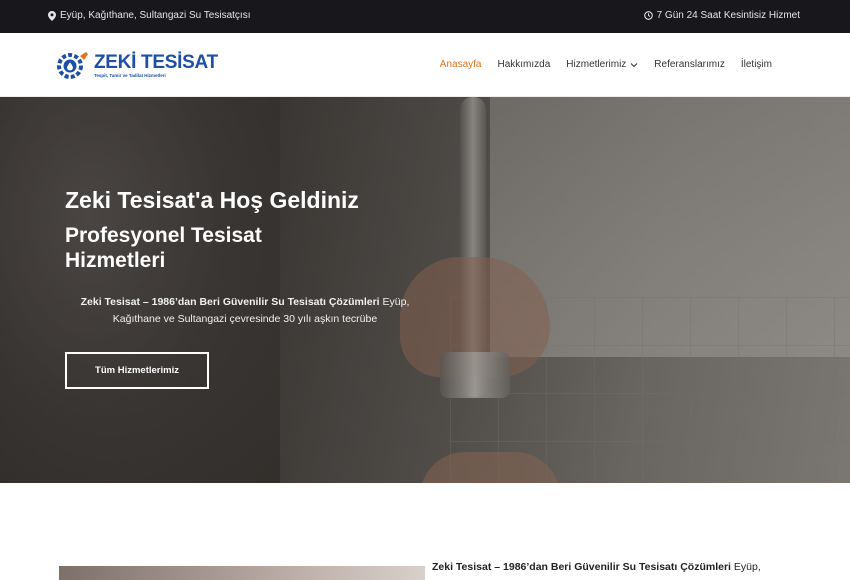 This screenshot has width=850, height=580. What do you see at coordinates (596, 64) in the screenshot?
I see `nav-item-hizmetlerimiz-label: Hizmetlerimiz` at bounding box center [596, 64].